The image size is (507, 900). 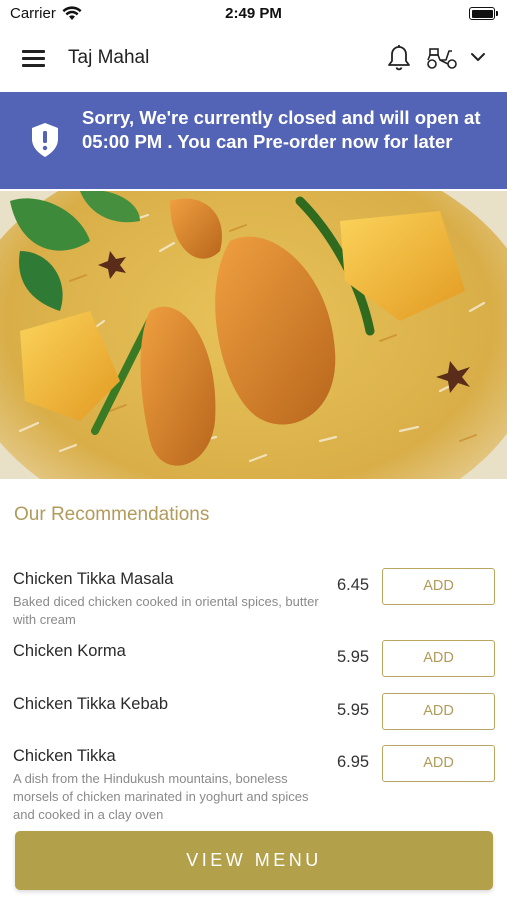 I want to click on item-name: Chicken Tikka Masala, so click(x=93, y=579).